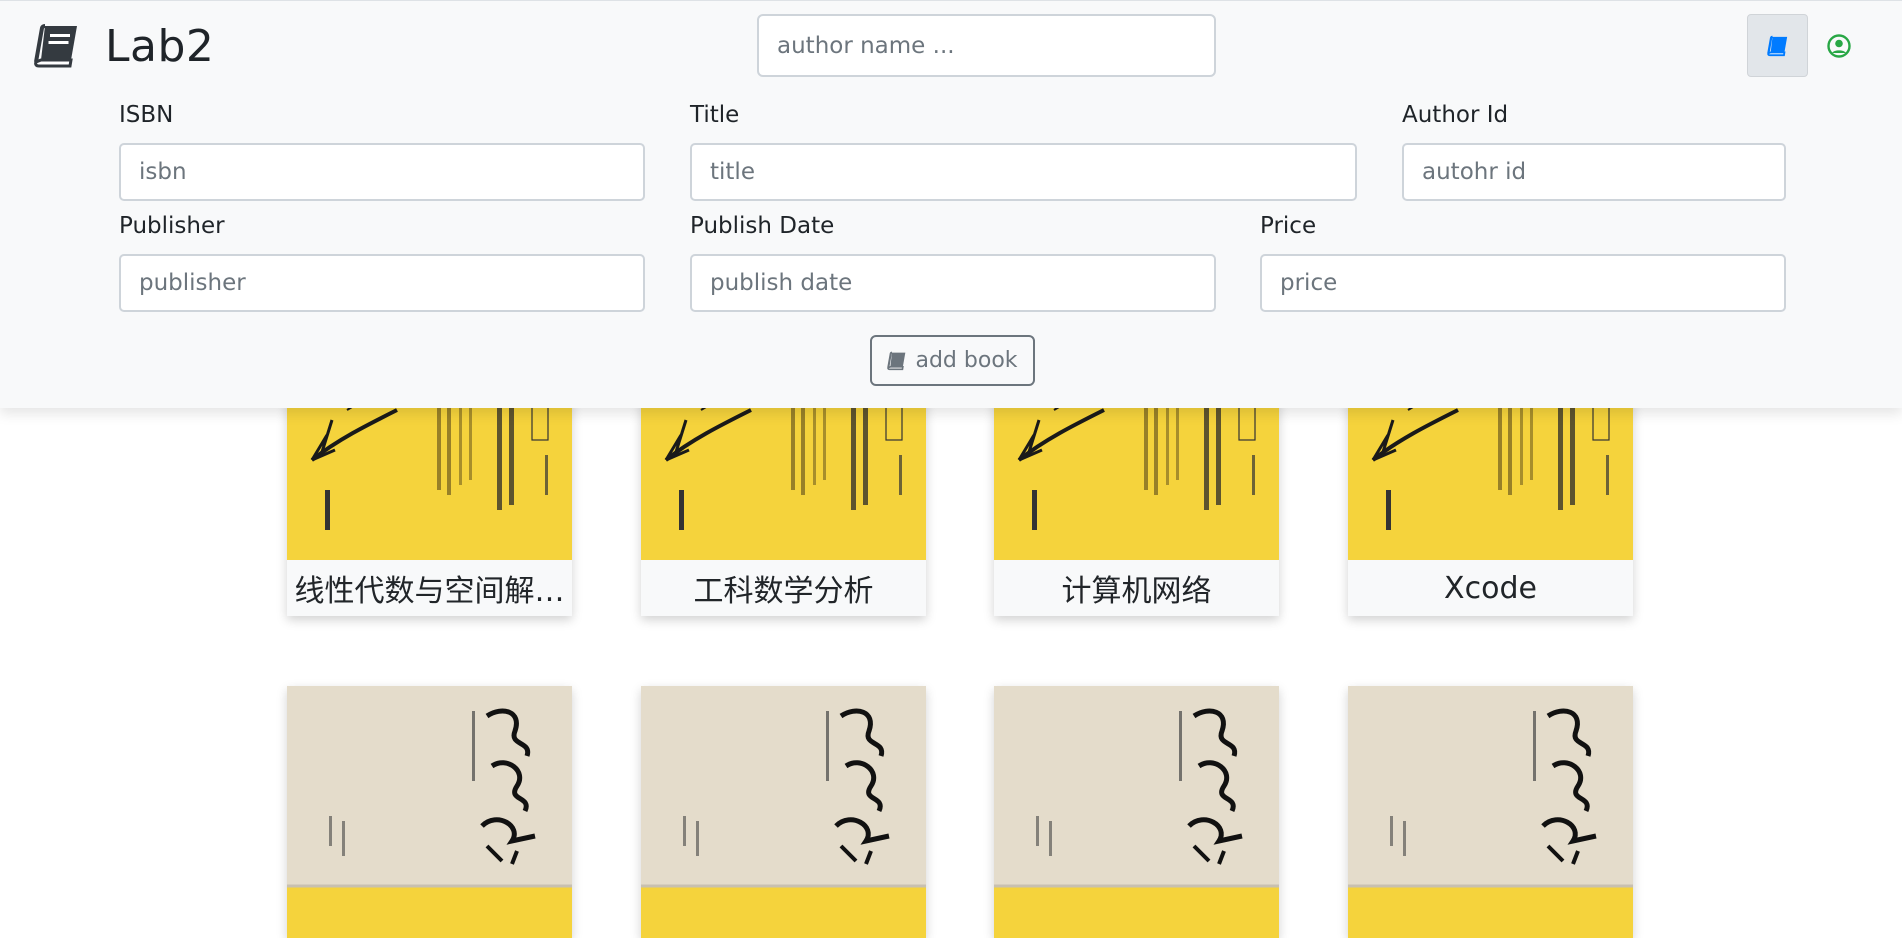 The width and height of the screenshot is (1902, 938). What do you see at coordinates (966, 360) in the screenshot?
I see `add-book-label: add book` at bounding box center [966, 360].